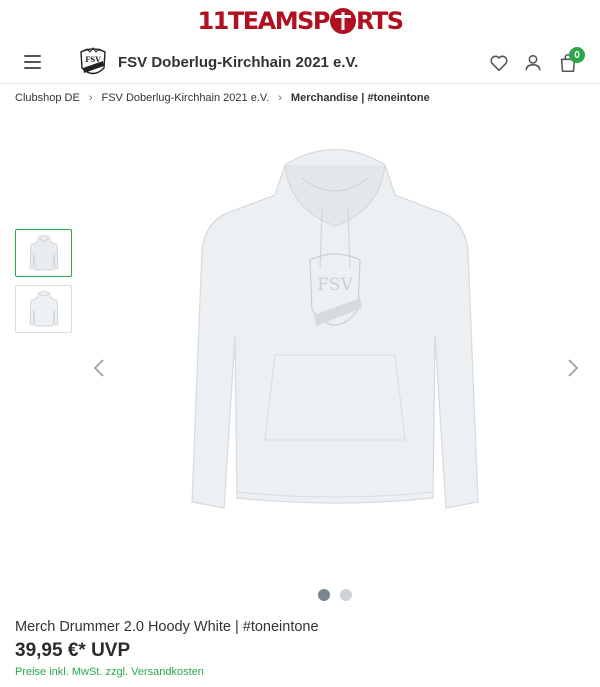  Describe the element at coordinates (186, 98) in the screenshot. I see `breadcrumb-item-club: FSV Doberlug-Kirchhain 2021 e.V.` at that location.